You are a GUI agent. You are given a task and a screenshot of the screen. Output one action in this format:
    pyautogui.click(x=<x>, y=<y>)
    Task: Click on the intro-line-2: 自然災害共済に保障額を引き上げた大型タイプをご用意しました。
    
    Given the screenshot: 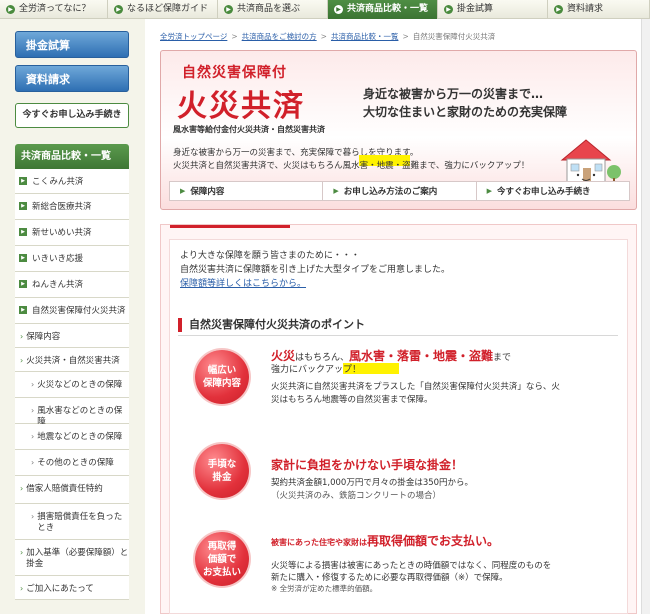 What is the action you would take?
    pyautogui.click(x=315, y=270)
    